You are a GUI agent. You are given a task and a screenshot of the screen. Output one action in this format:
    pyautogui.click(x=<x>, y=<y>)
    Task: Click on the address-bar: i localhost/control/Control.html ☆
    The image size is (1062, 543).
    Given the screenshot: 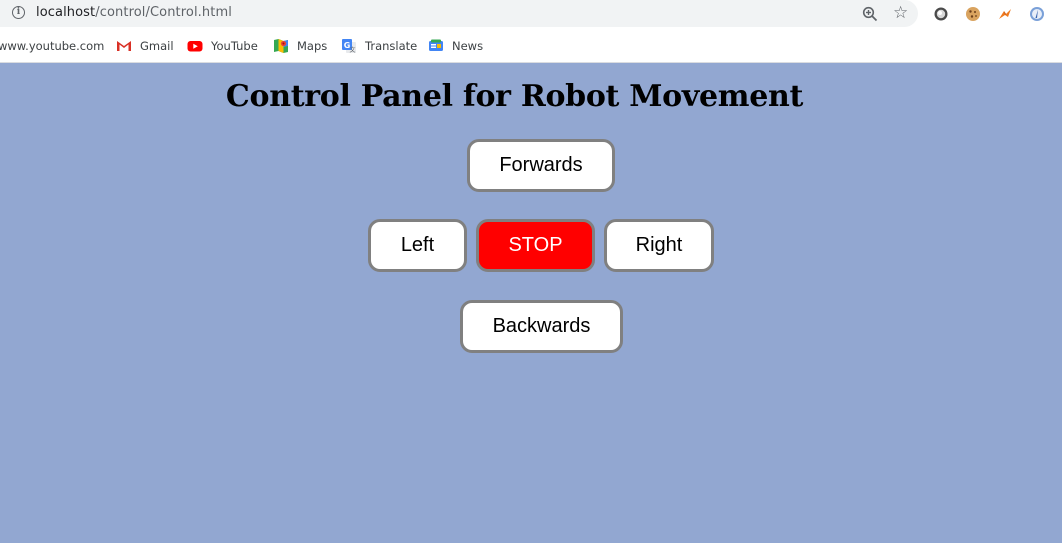 What is the action you would take?
    pyautogui.click(x=459, y=13)
    